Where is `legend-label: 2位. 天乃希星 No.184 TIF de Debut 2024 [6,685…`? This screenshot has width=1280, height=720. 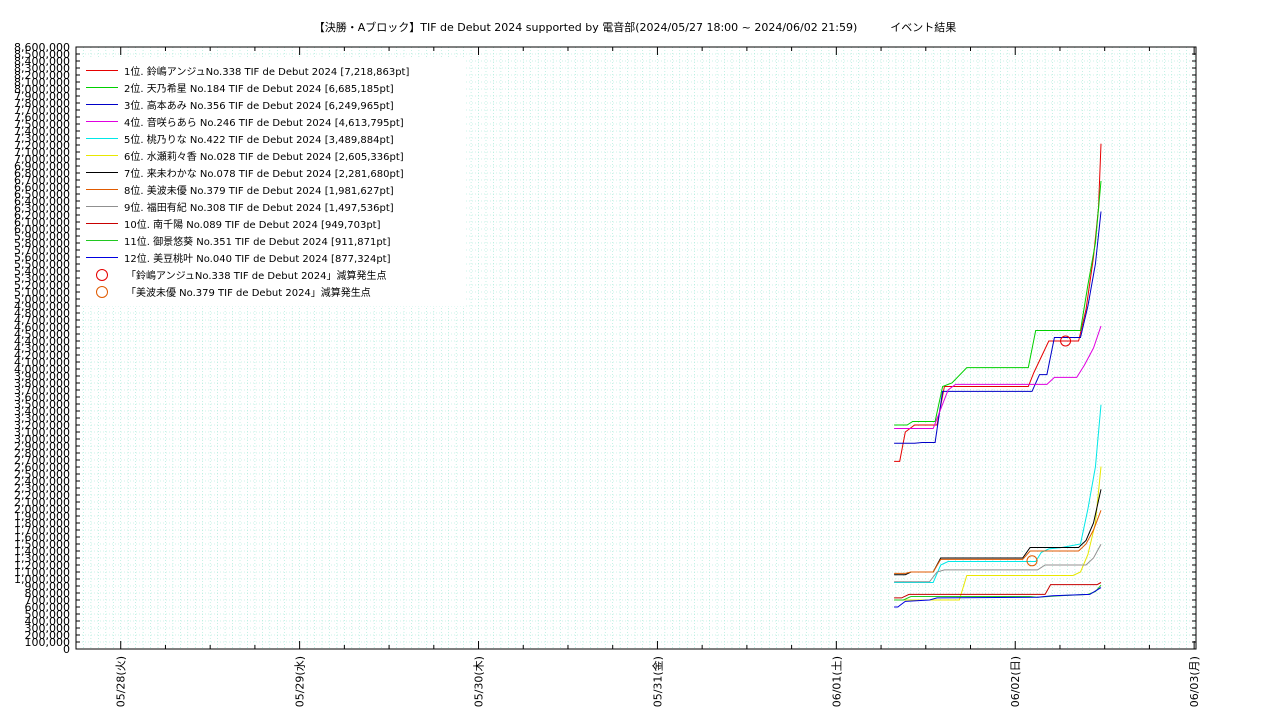
legend-label: 2位. 天乃希星 No.184 TIF de Debut 2024 [6,685… is located at coordinates (259, 89).